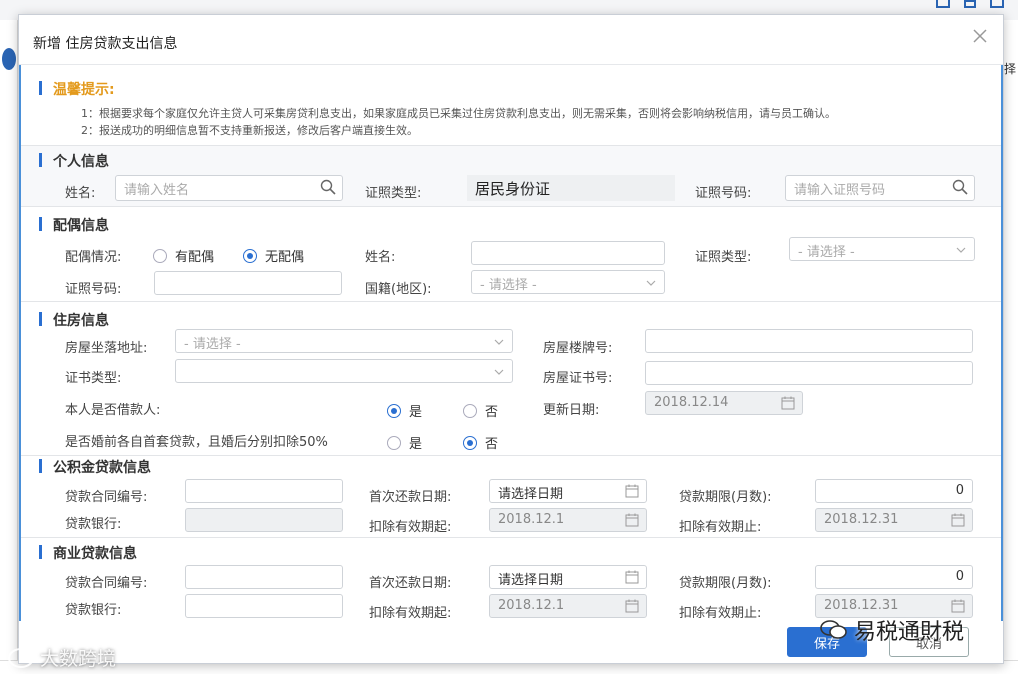 This screenshot has height=674, width=1018. I want to click on radio-premarital-yes-label: 是, so click(416, 444).